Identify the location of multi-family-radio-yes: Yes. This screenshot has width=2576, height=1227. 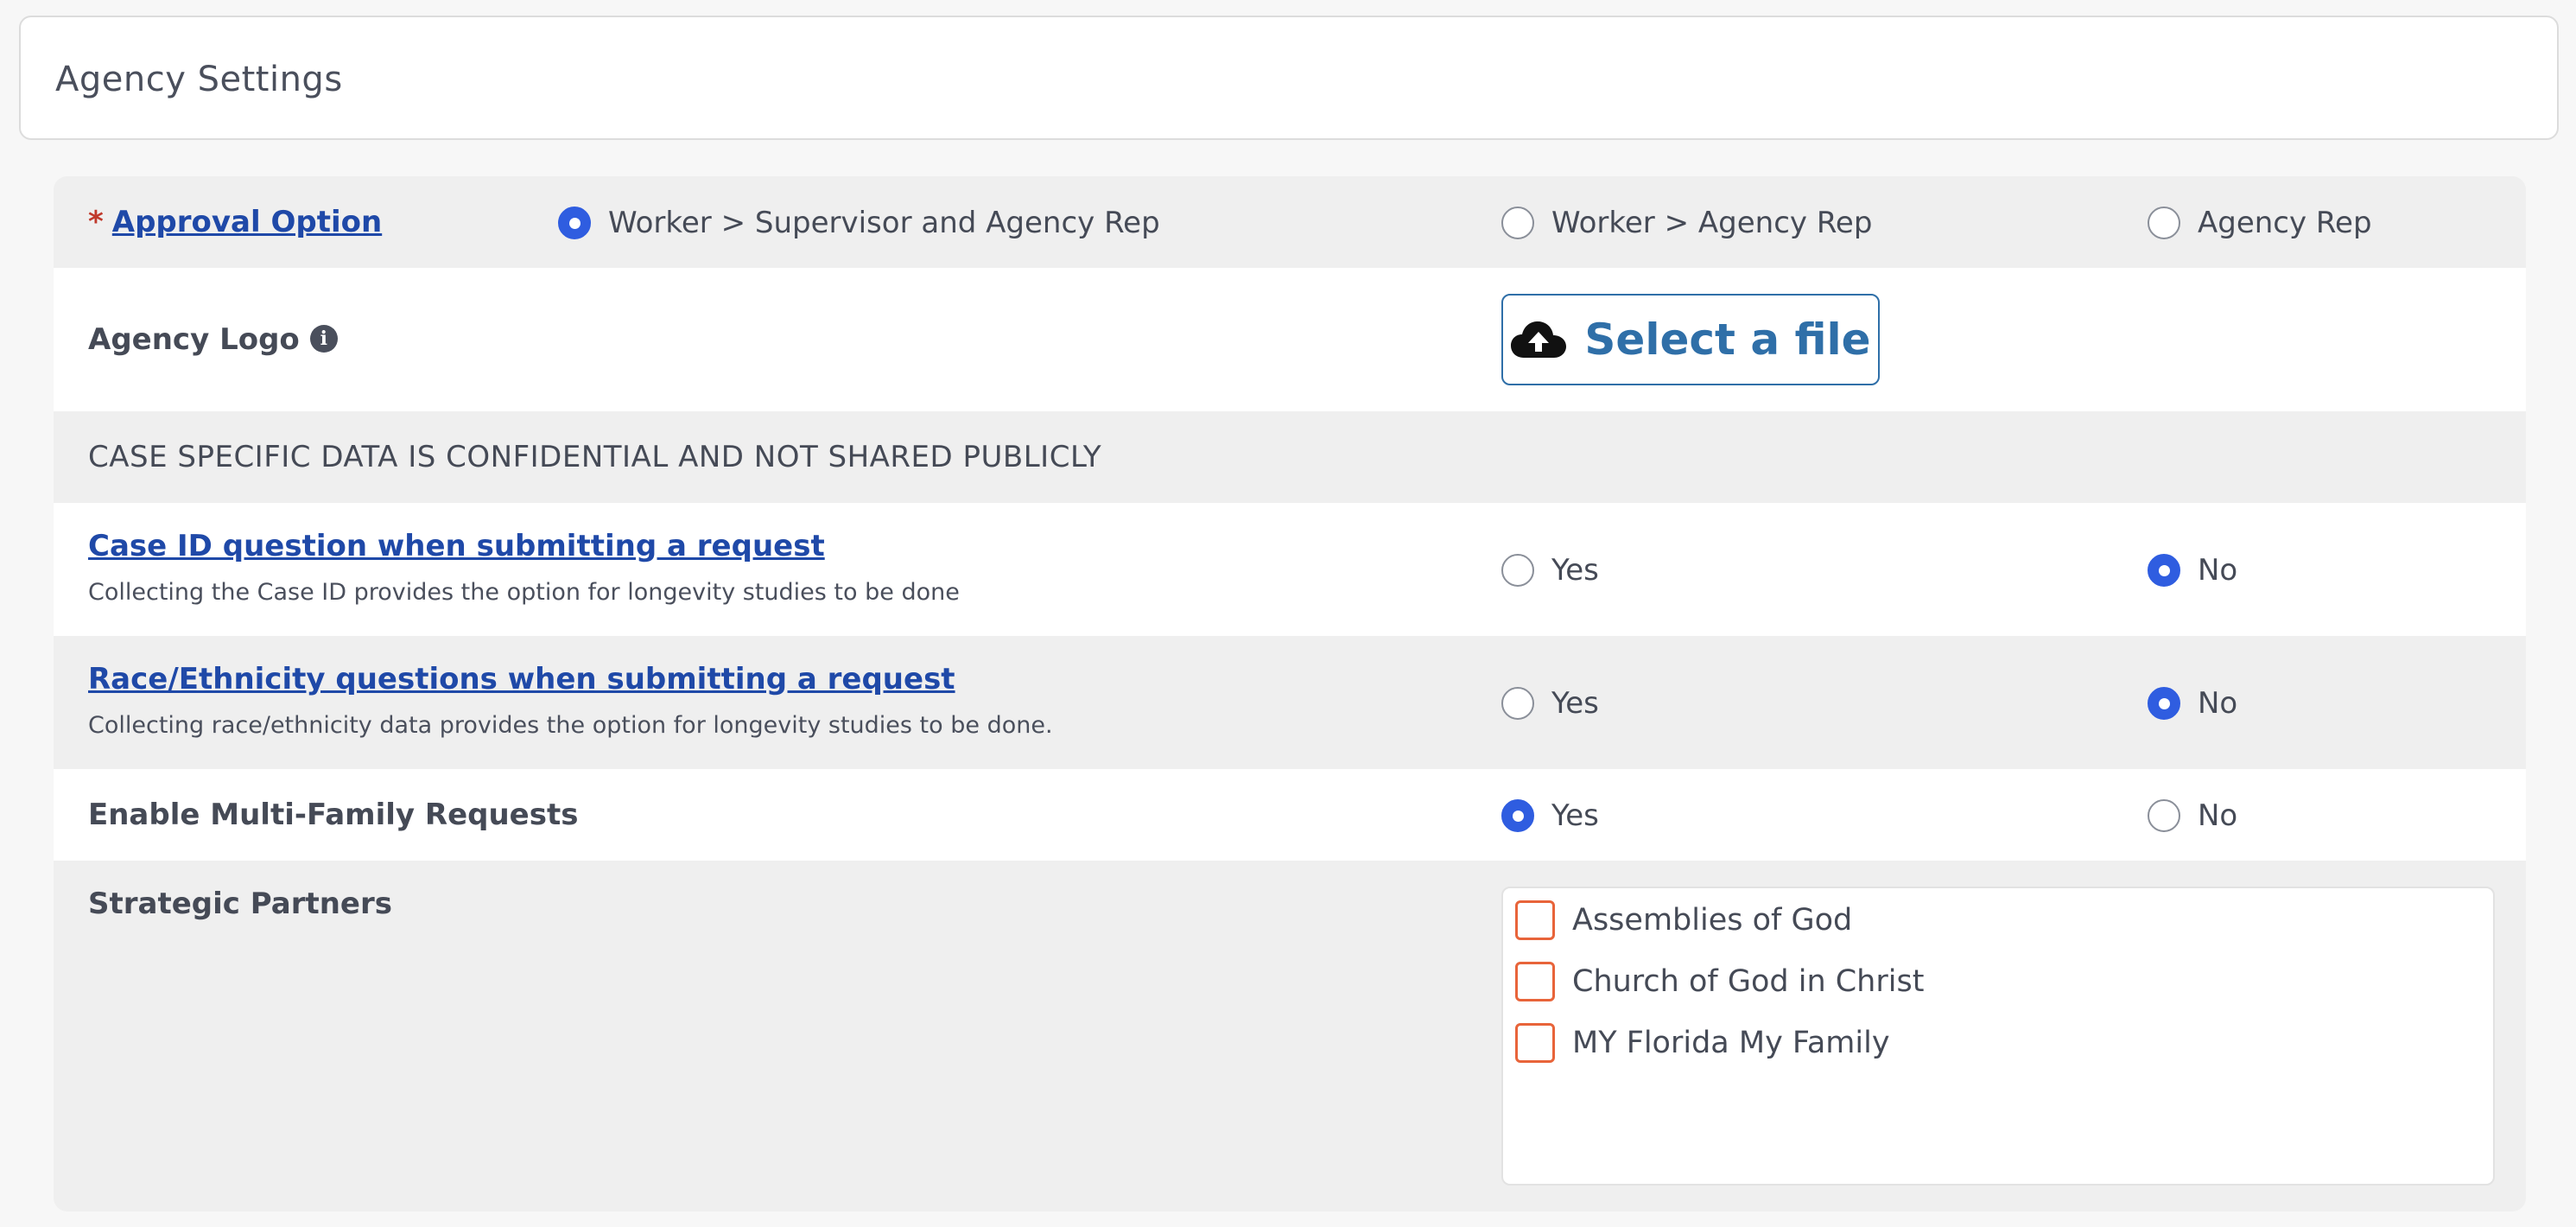
(1550, 815).